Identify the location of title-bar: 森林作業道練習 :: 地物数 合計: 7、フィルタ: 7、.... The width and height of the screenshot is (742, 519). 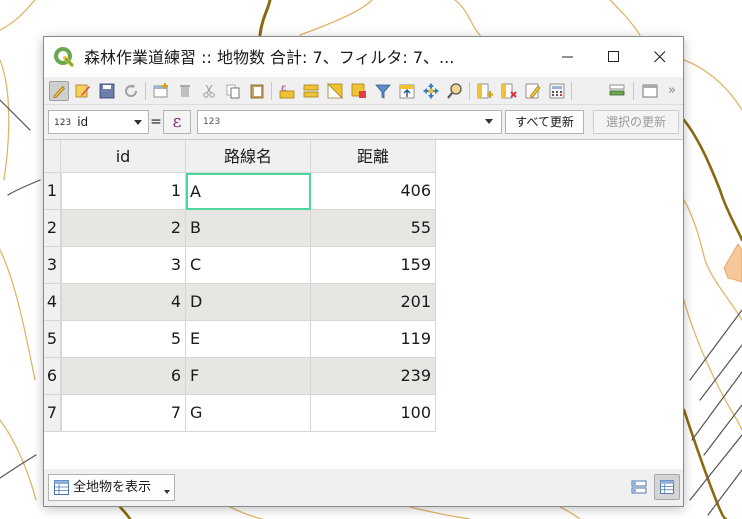
(363, 57).